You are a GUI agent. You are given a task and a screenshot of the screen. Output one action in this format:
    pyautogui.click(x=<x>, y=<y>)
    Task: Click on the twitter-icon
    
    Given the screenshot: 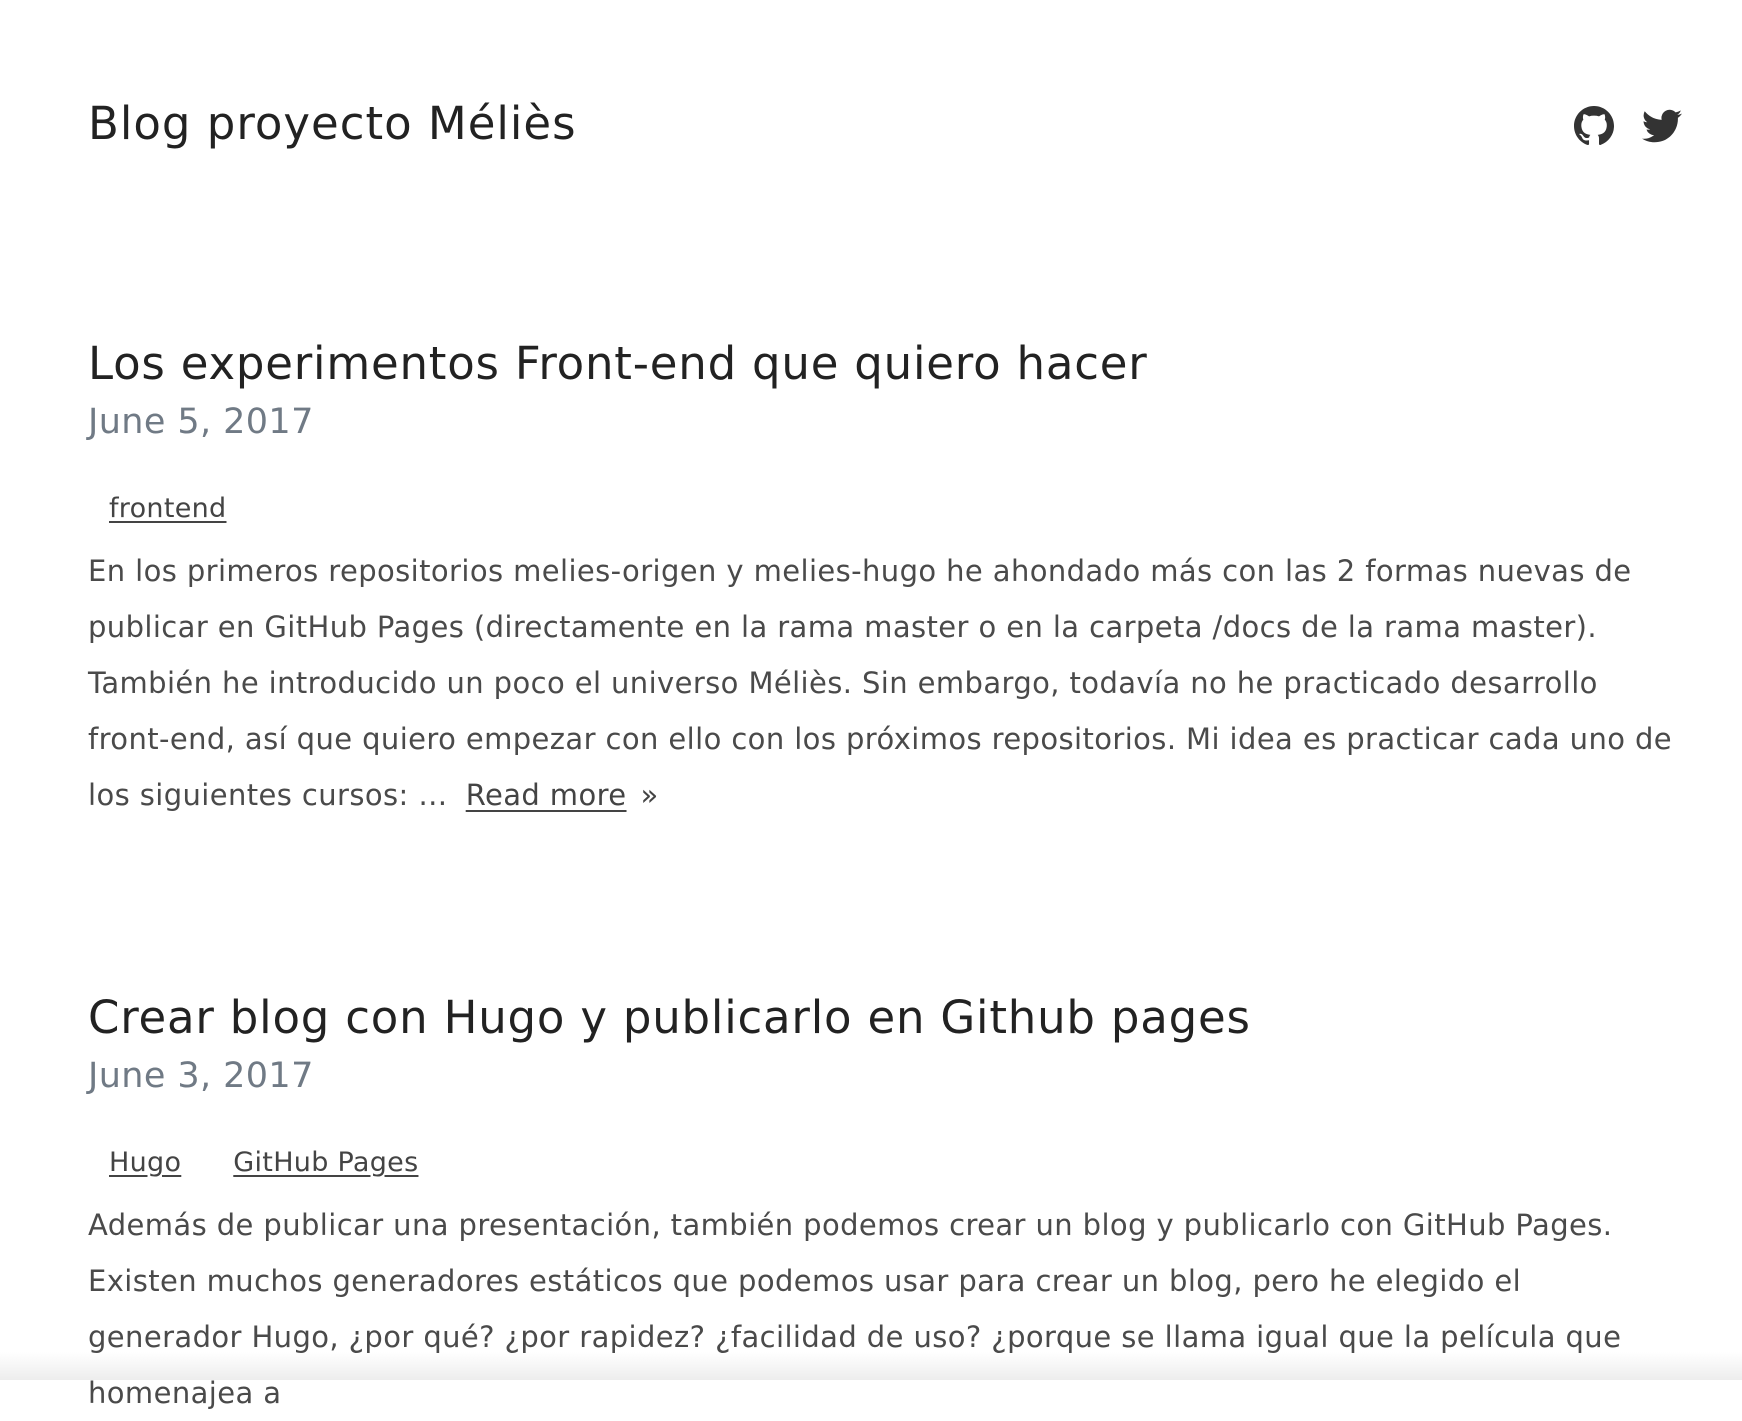 What is the action you would take?
    pyautogui.click(x=1662, y=126)
    